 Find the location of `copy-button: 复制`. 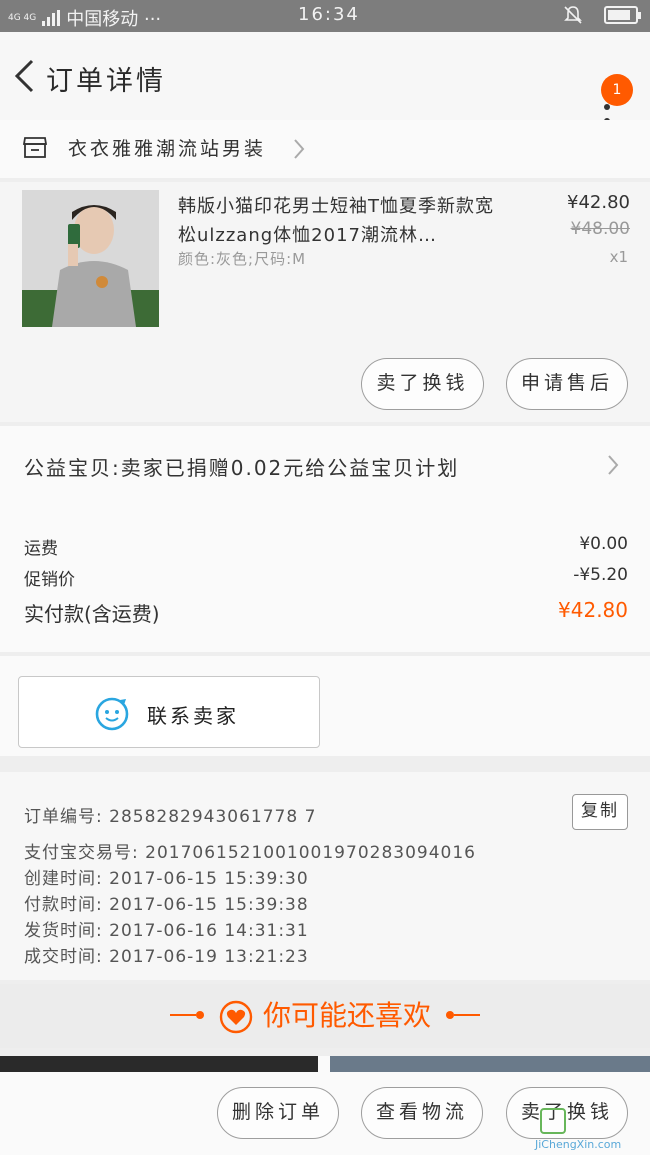

copy-button: 复制 is located at coordinates (600, 812).